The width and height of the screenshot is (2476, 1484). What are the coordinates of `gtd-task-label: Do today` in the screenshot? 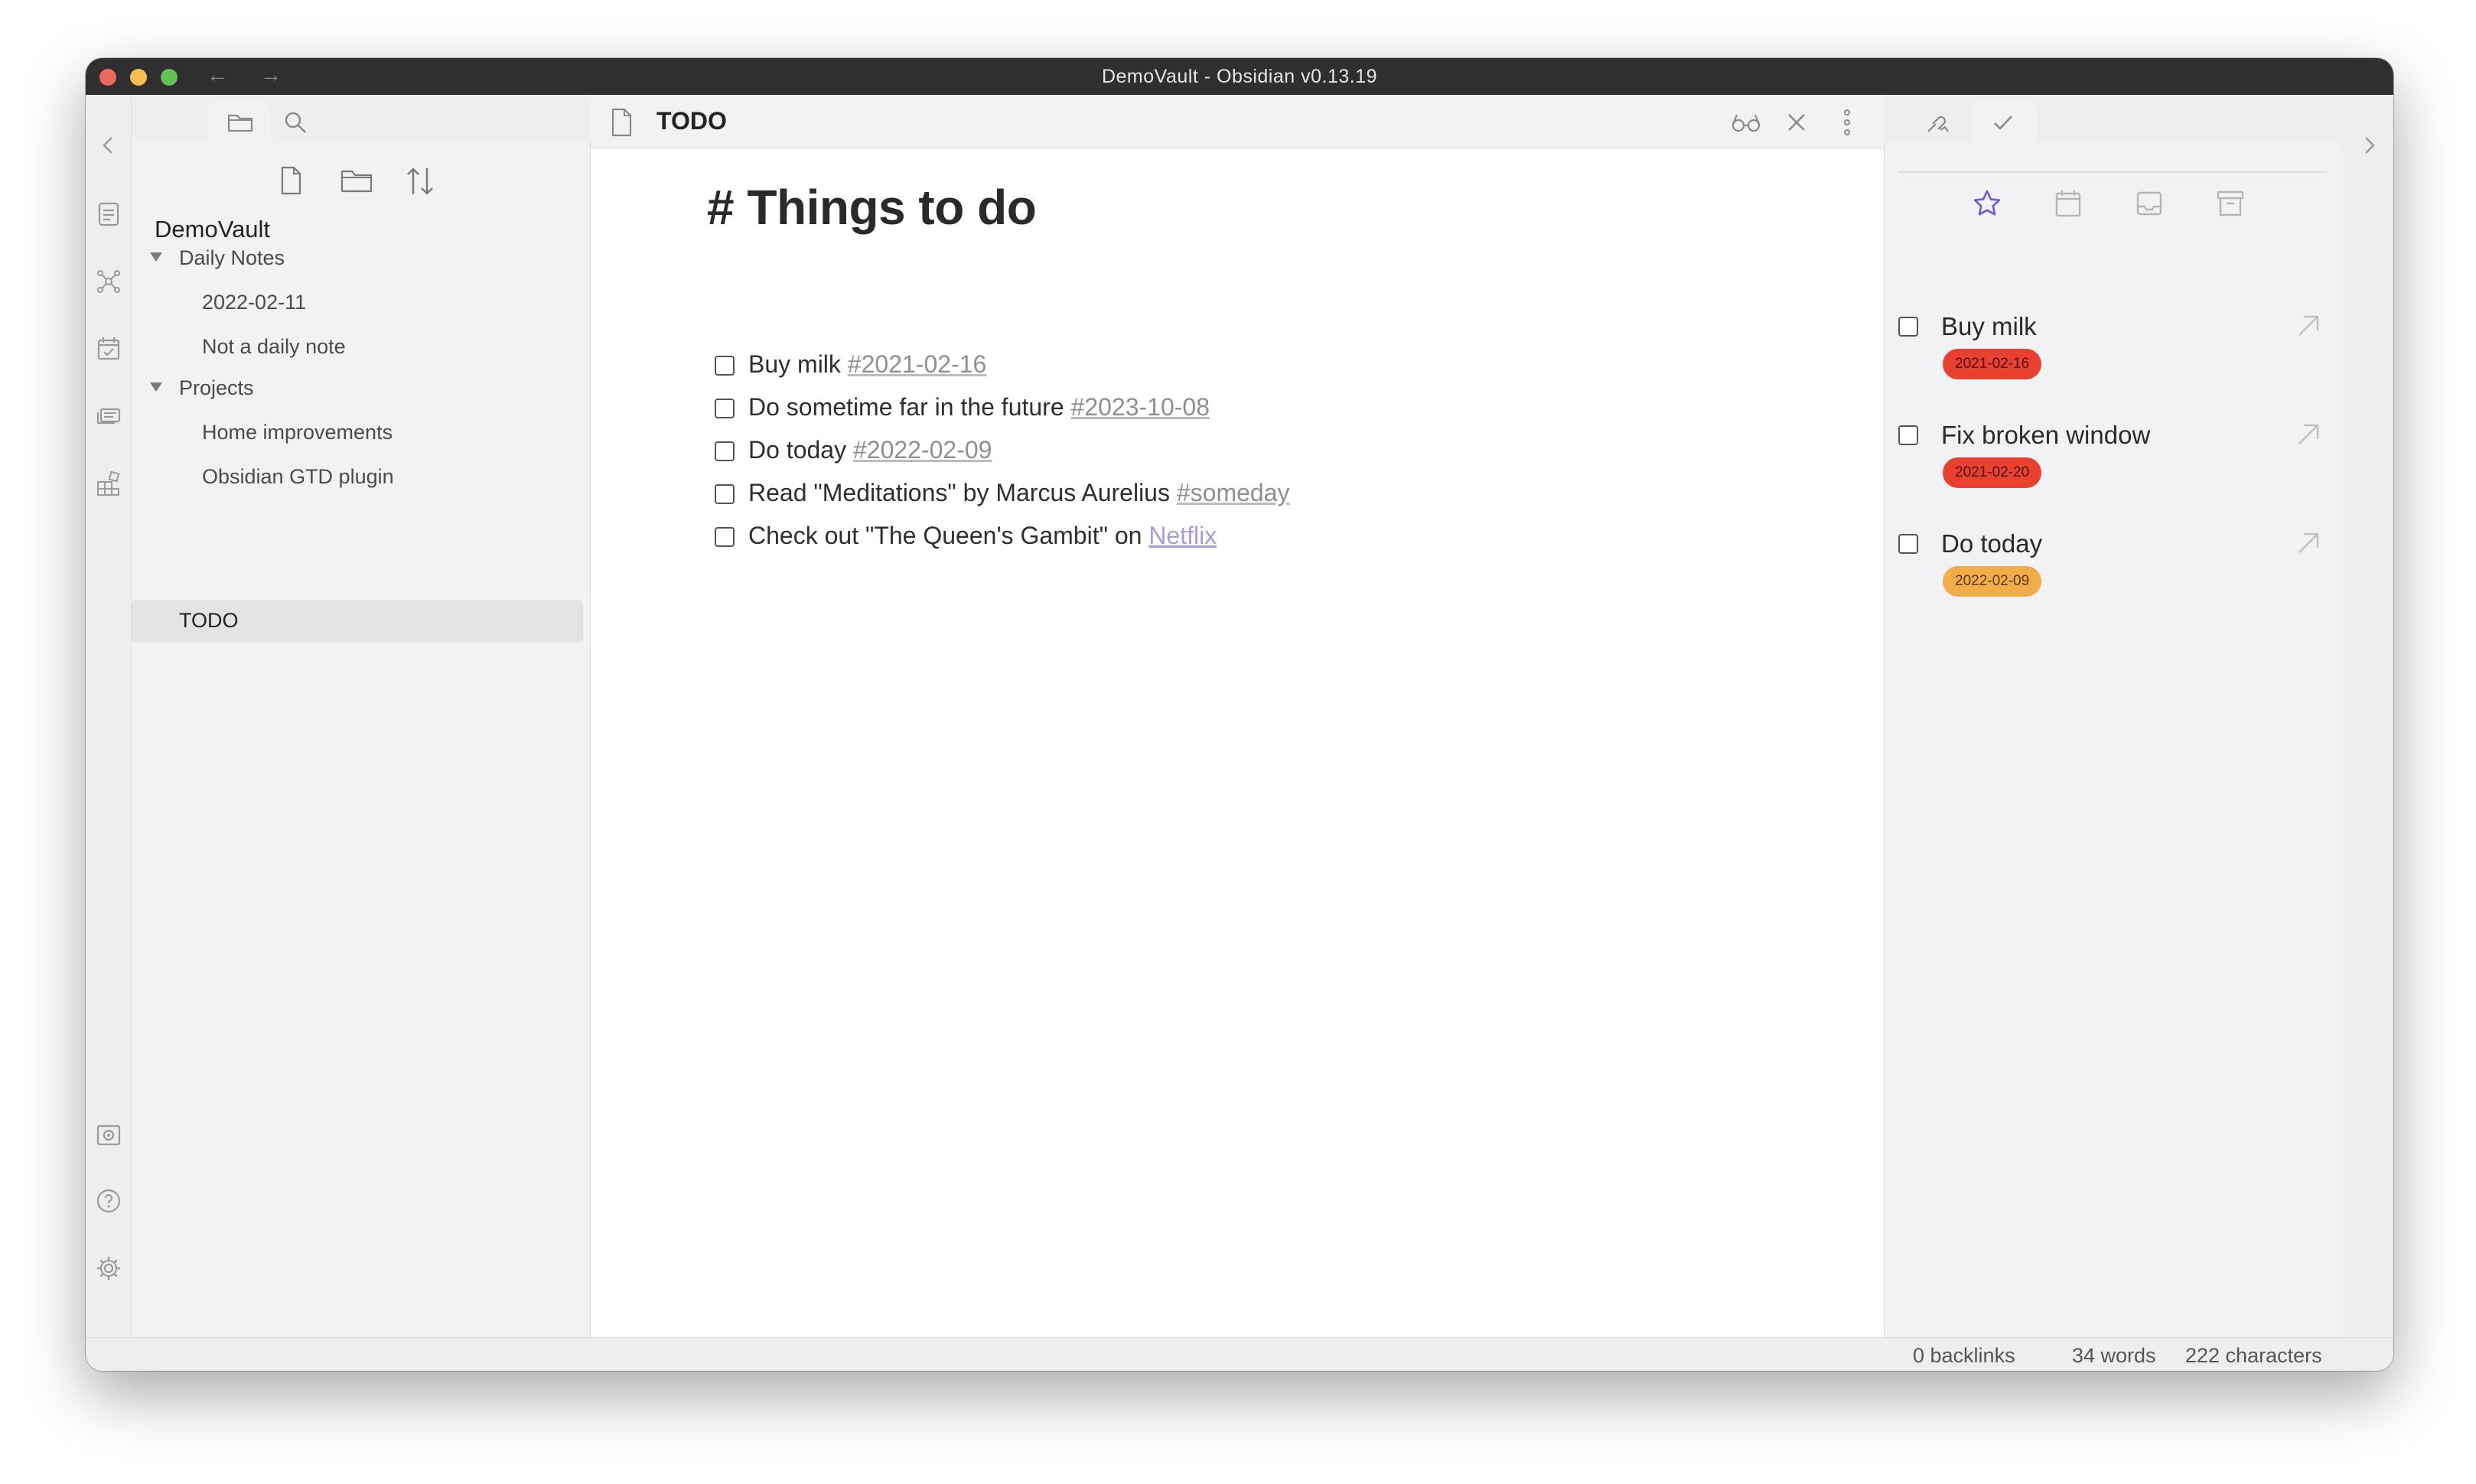 It's located at (1991, 543).